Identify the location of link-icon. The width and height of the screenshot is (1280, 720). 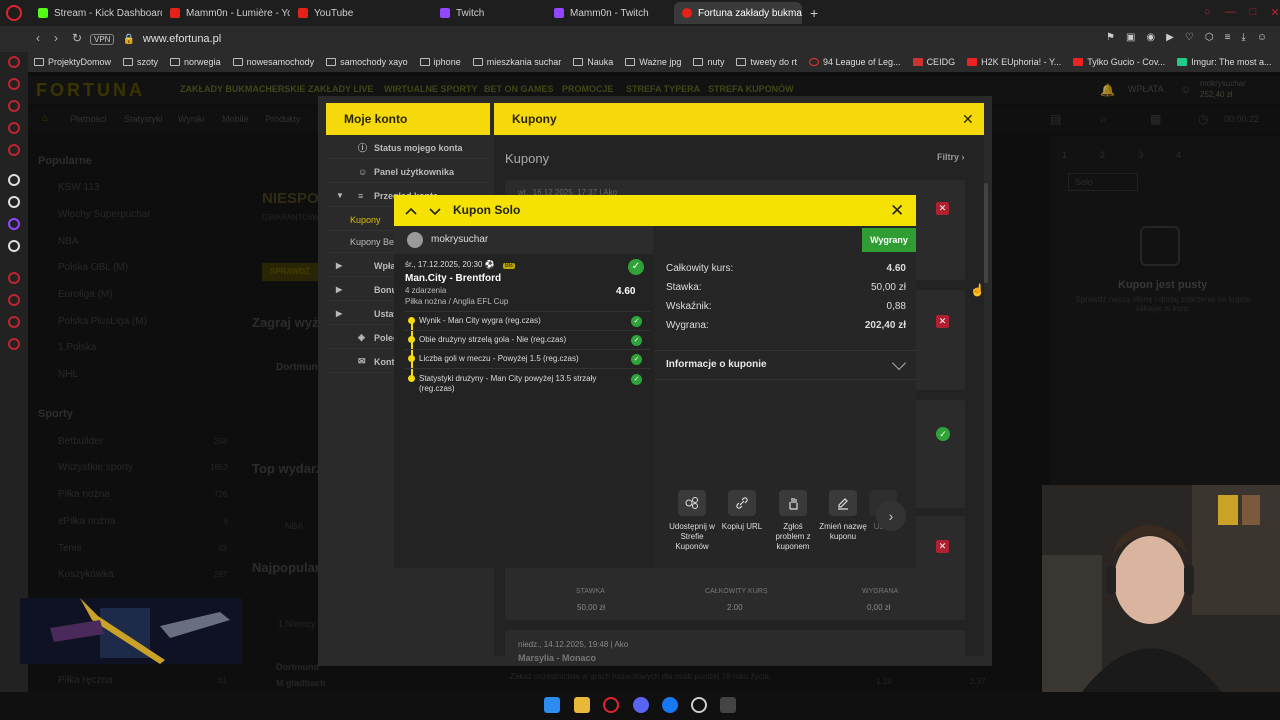
(742, 503).